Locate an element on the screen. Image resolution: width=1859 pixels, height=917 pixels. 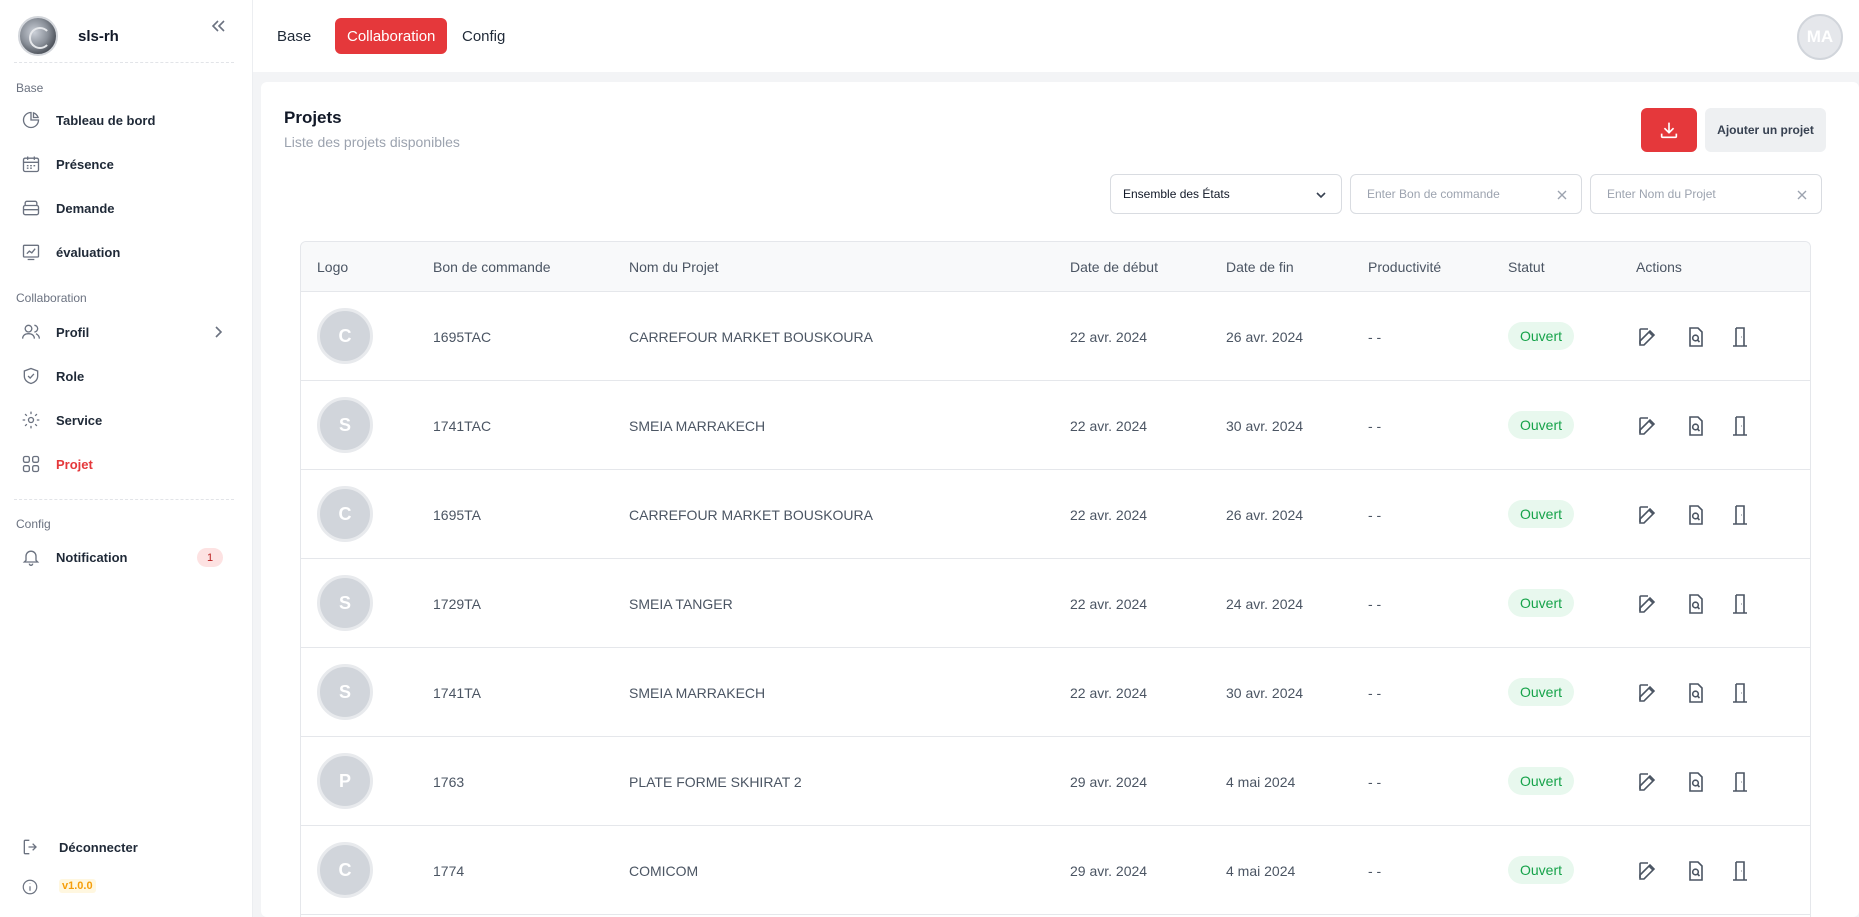
cell-project-name: CARREFOUR MARKET BOUSKOURA is located at coordinates (751, 515).